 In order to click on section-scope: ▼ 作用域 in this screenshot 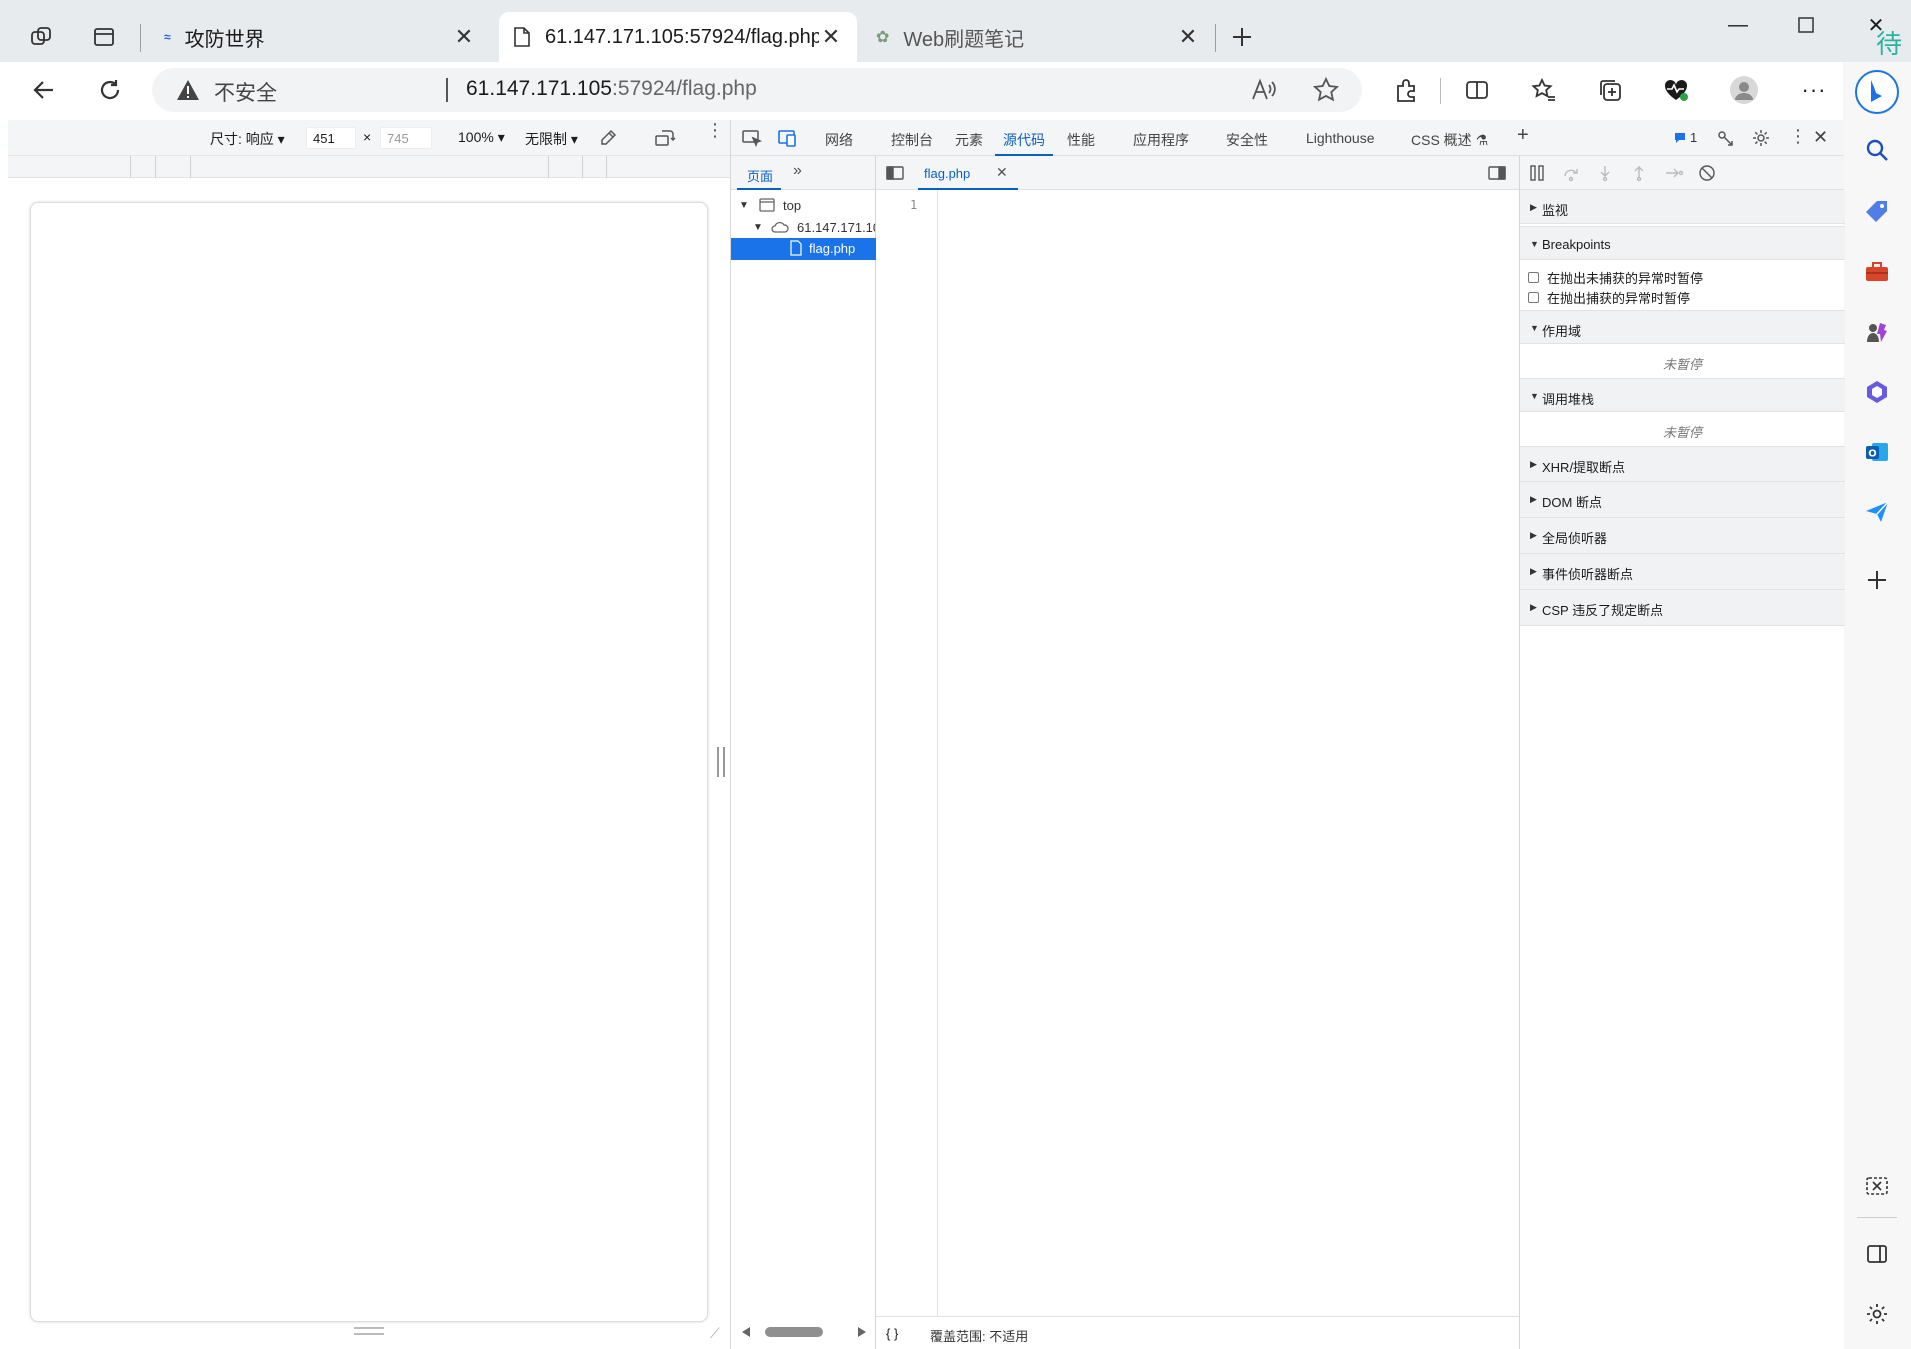, I will do `click(1682, 327)`.